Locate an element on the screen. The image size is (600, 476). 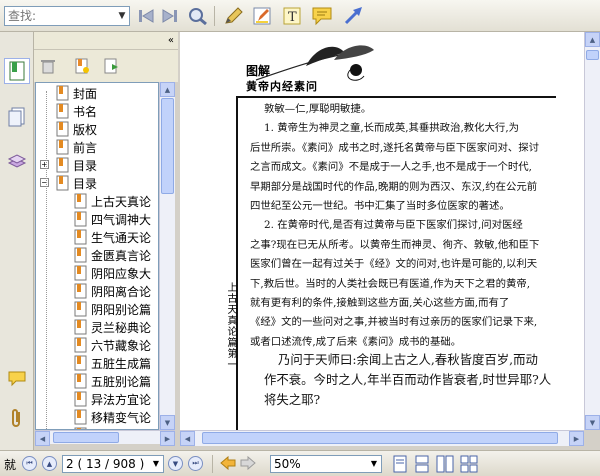
bookmark-item: 六节藏象论 is located at coordinates (112, 345).